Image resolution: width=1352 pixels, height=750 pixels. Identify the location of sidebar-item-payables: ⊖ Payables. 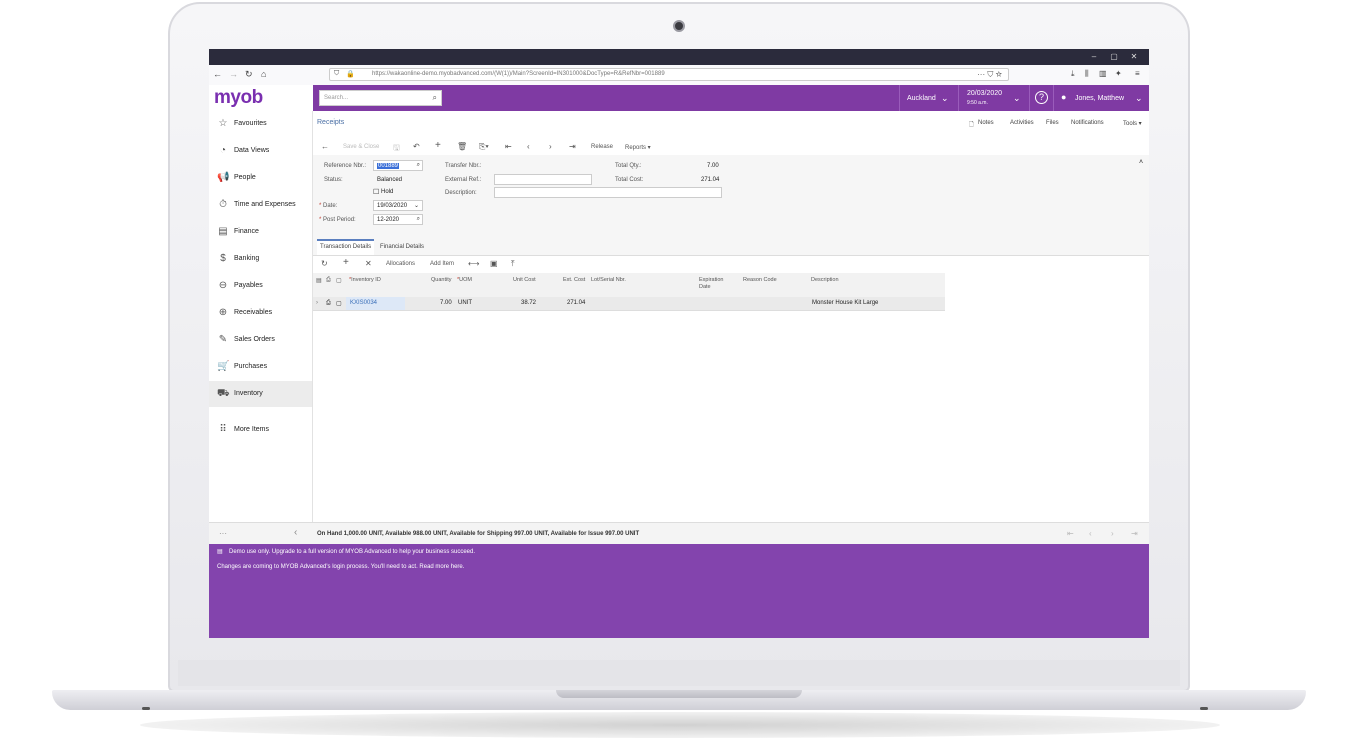
(260, 286).